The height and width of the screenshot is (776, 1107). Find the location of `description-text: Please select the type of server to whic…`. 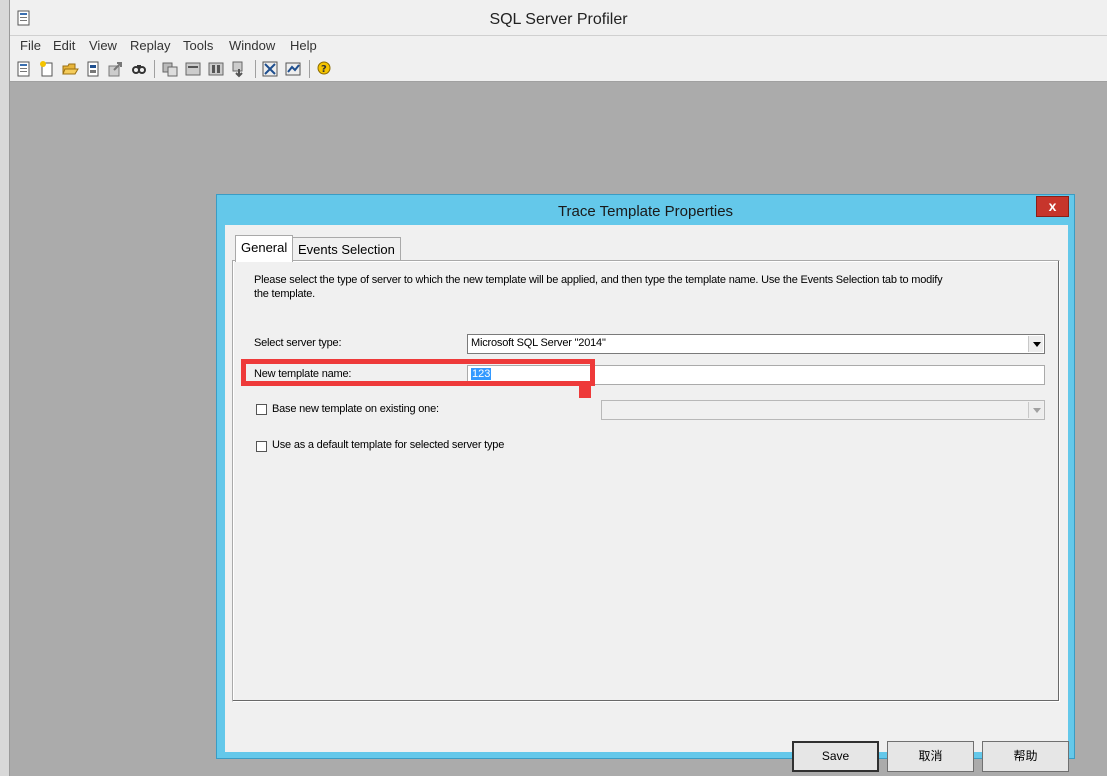

description-text: Please select the type of server to whic… is located at coordinates (598, 287).